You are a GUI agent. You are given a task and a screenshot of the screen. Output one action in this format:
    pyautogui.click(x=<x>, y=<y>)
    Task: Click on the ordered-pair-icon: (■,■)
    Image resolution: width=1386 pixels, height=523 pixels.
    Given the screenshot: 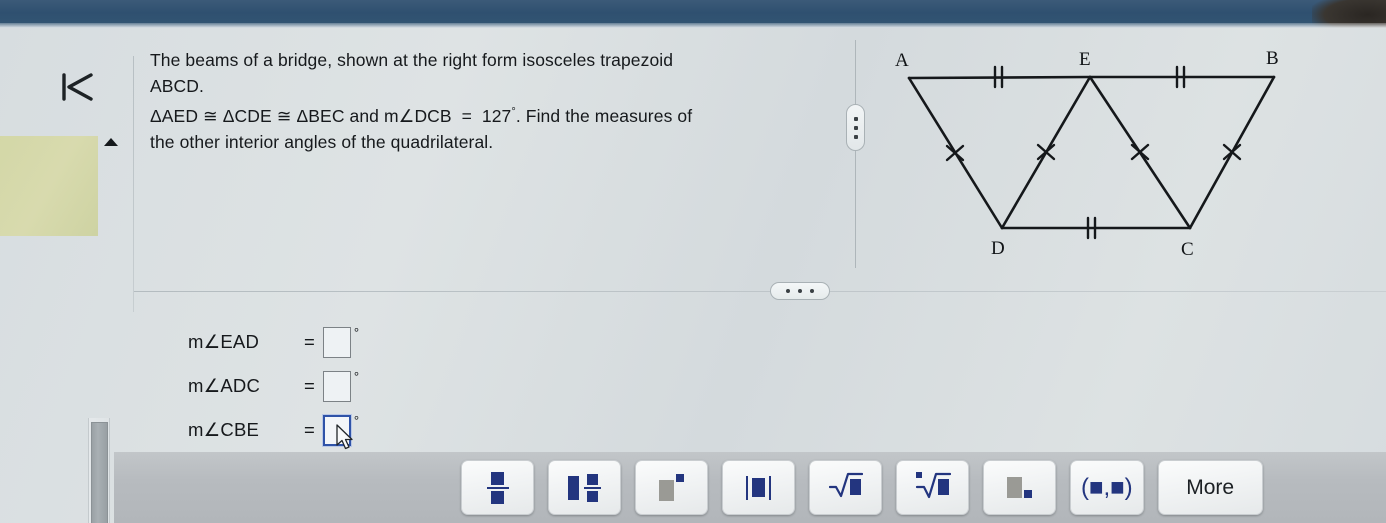 What is the action you would take?
    pyautogui.click(x=1107, y=487)
    